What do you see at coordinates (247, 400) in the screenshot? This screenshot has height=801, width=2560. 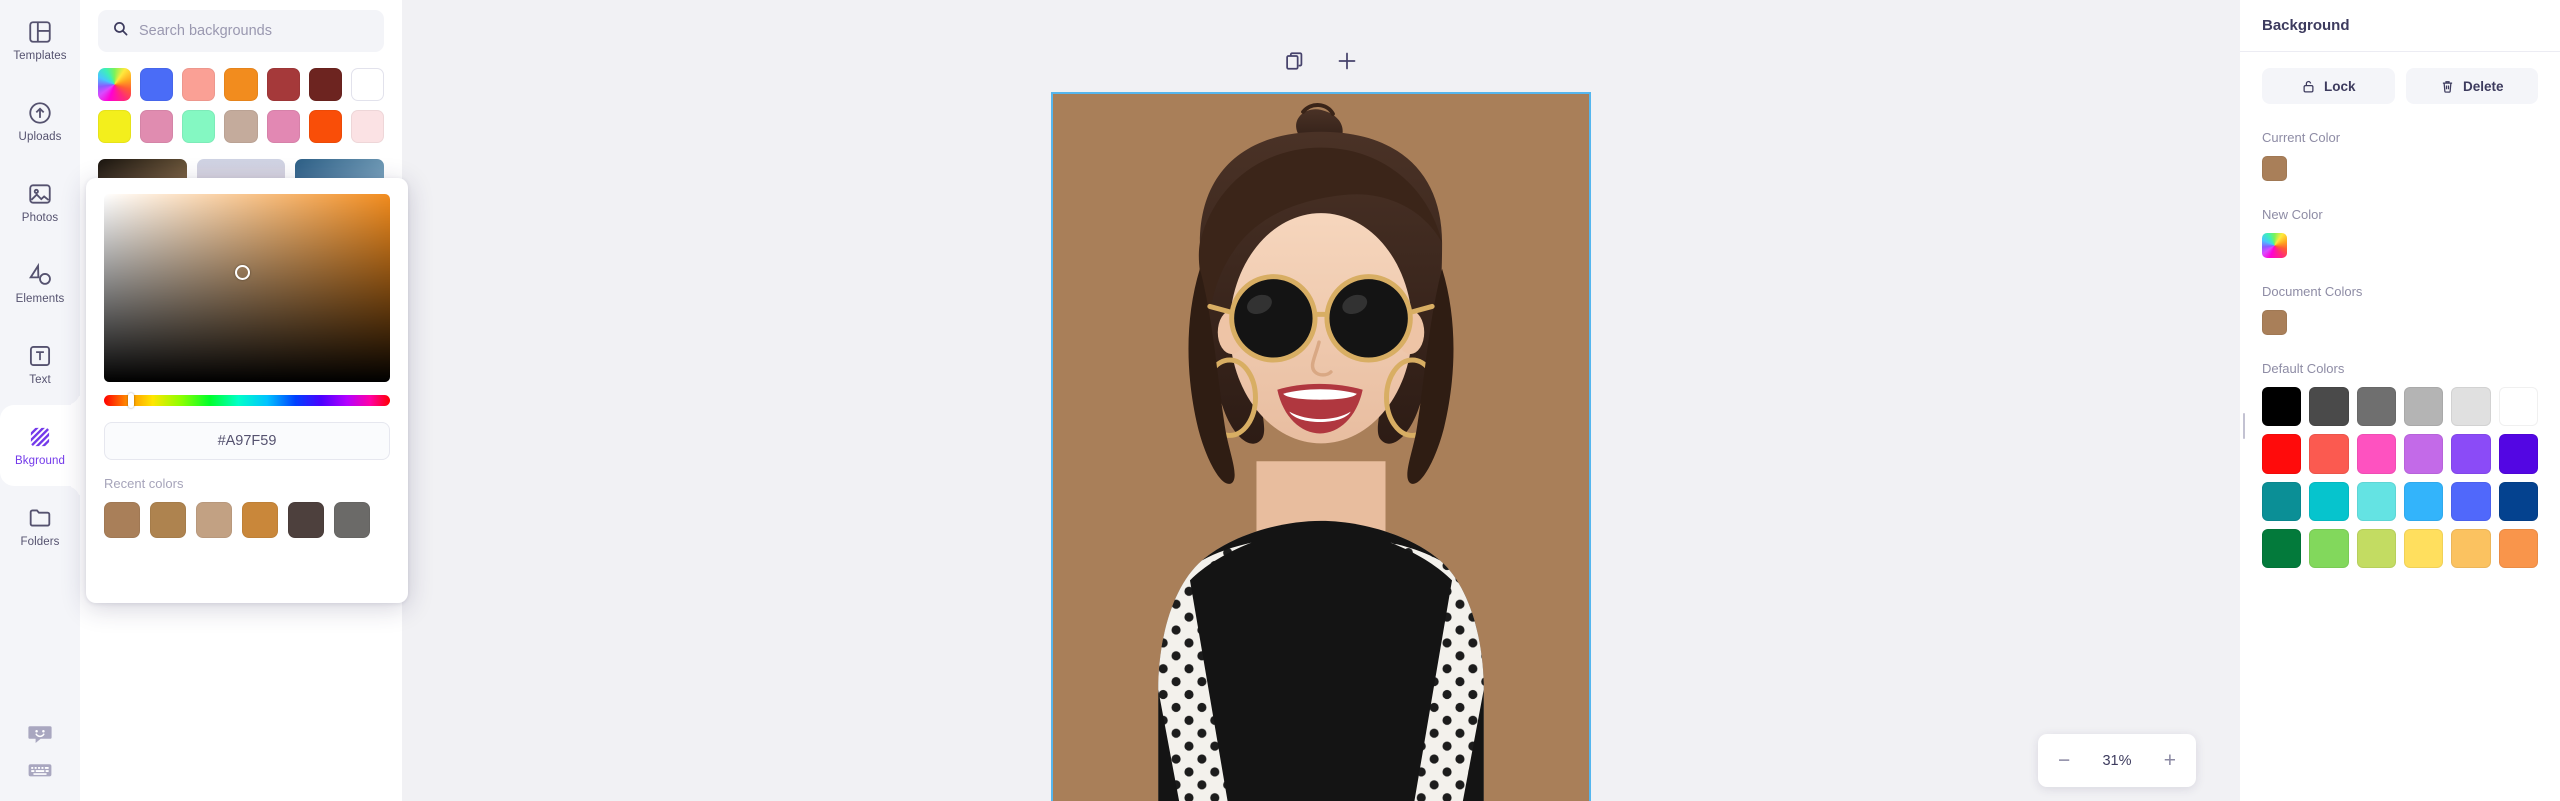 I see `hue-slider` at bounding box center [247, 400].